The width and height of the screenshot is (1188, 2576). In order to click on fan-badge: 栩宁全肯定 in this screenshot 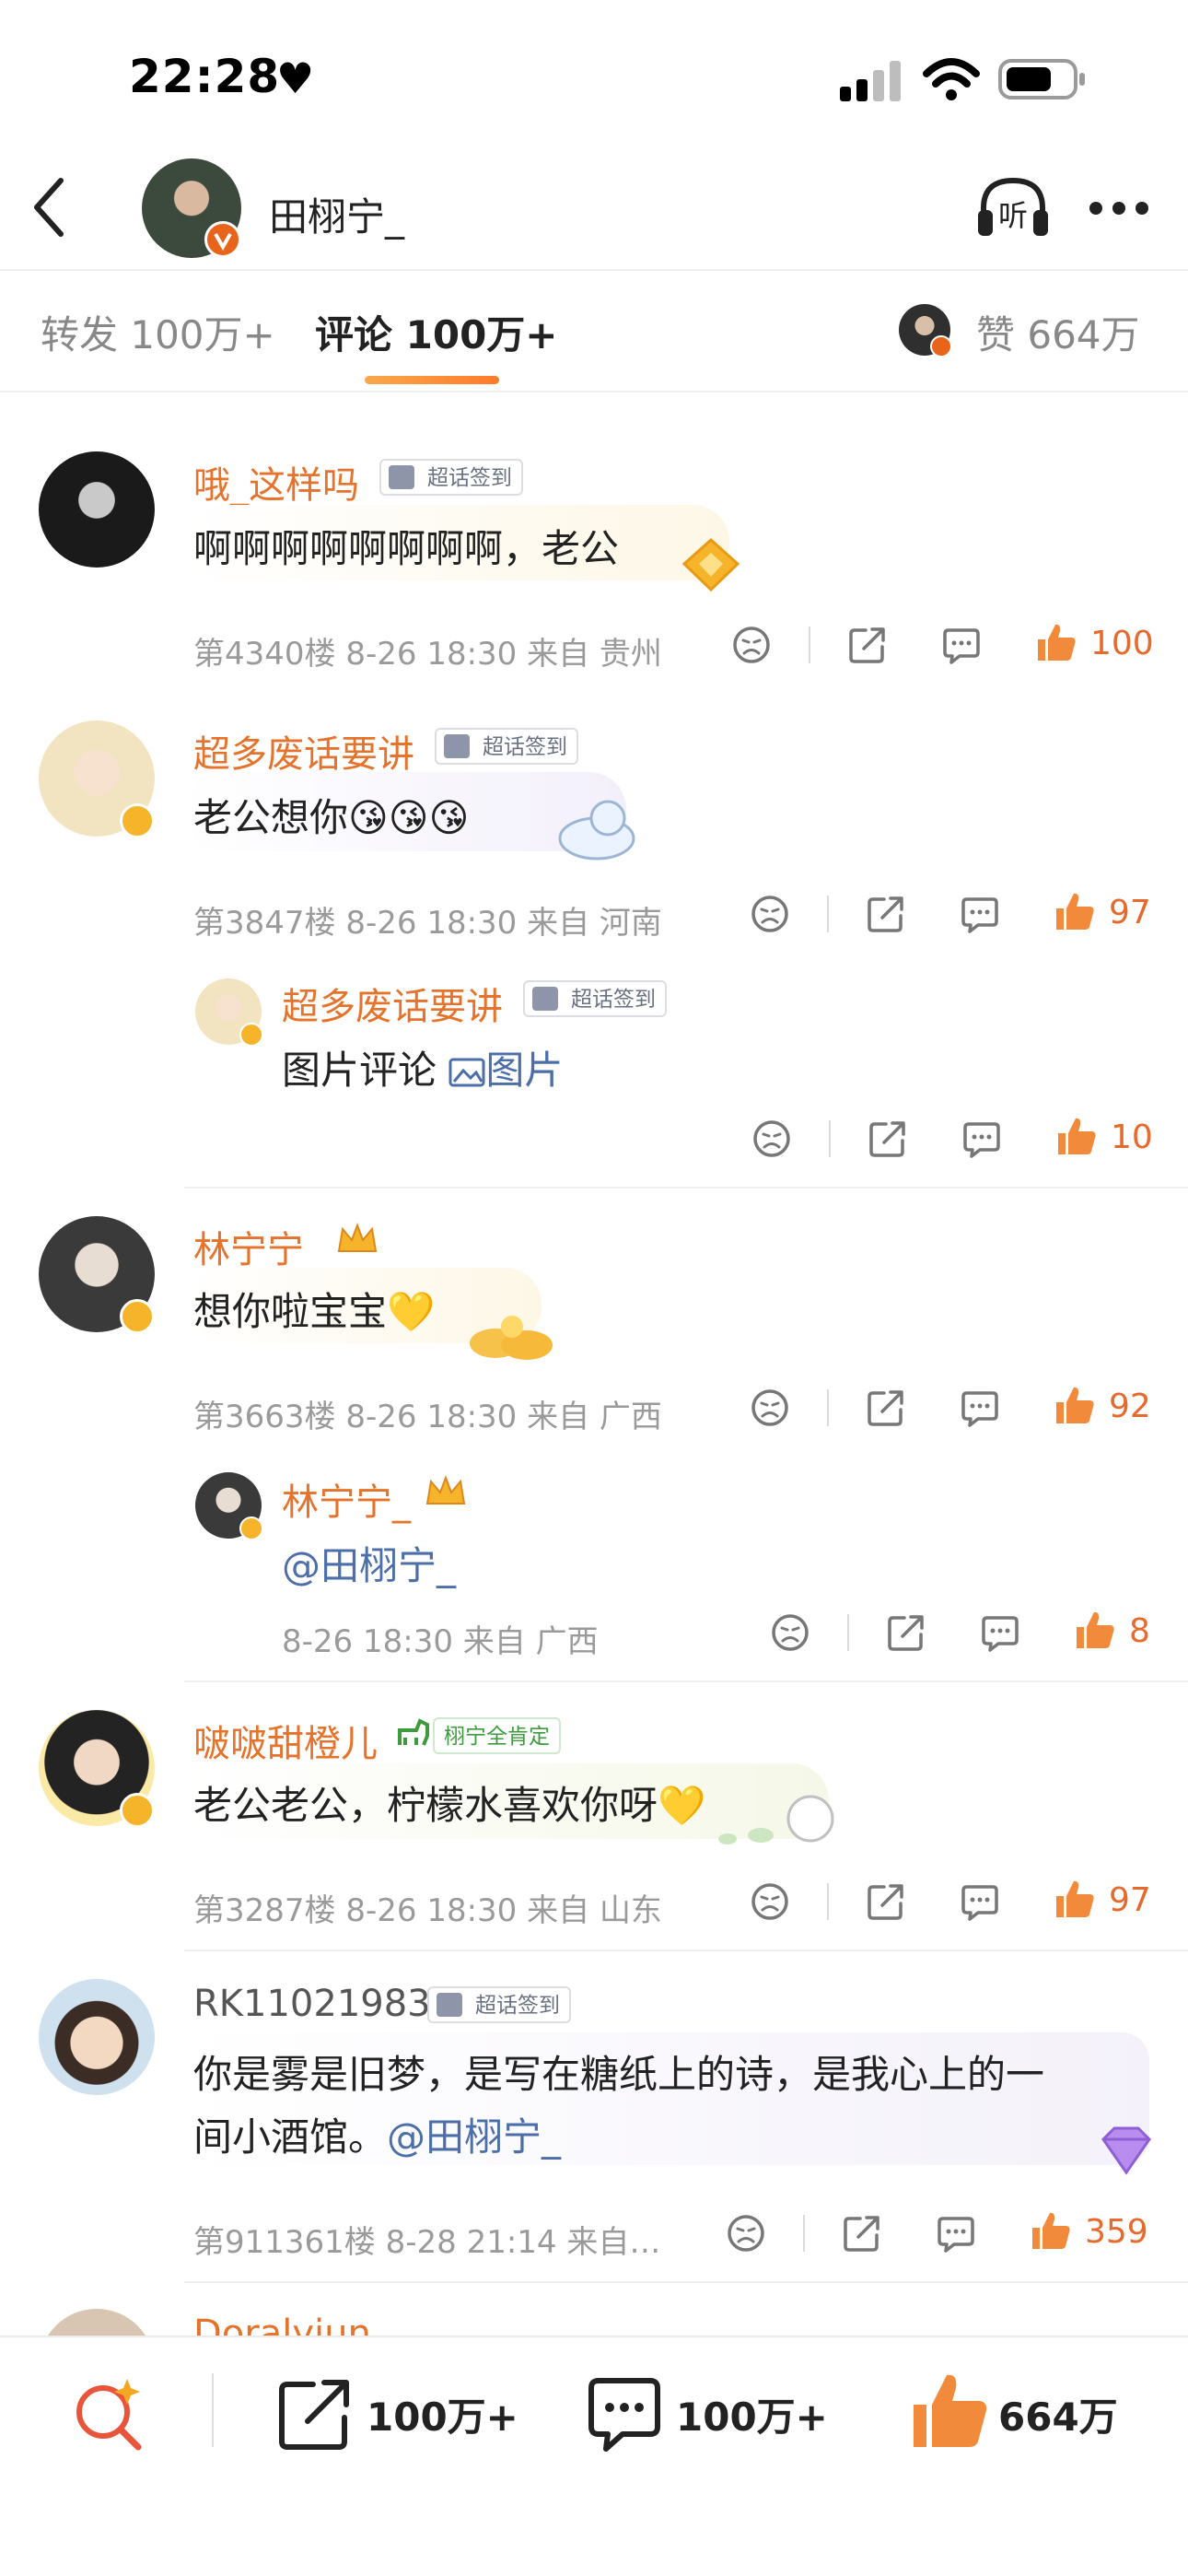, I will do `click(497, 1735)`.